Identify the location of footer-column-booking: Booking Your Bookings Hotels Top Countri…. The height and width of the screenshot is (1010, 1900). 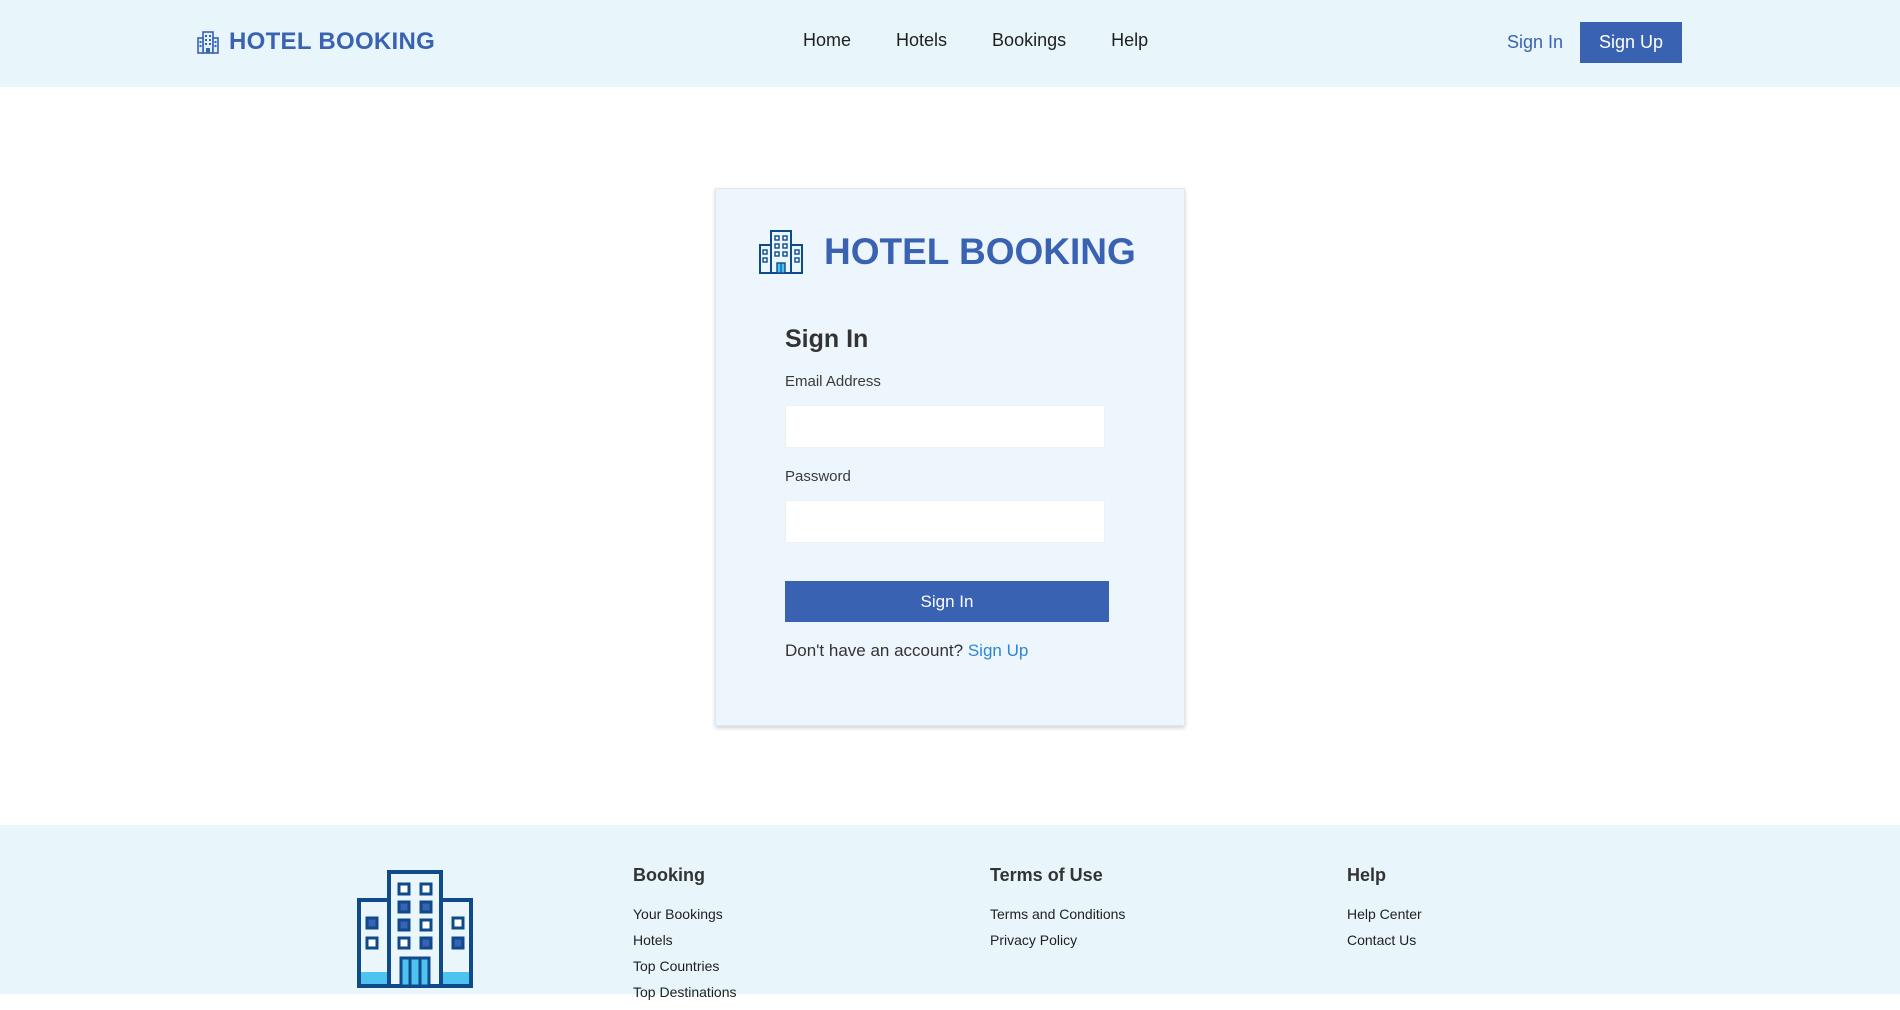
(685, 937).